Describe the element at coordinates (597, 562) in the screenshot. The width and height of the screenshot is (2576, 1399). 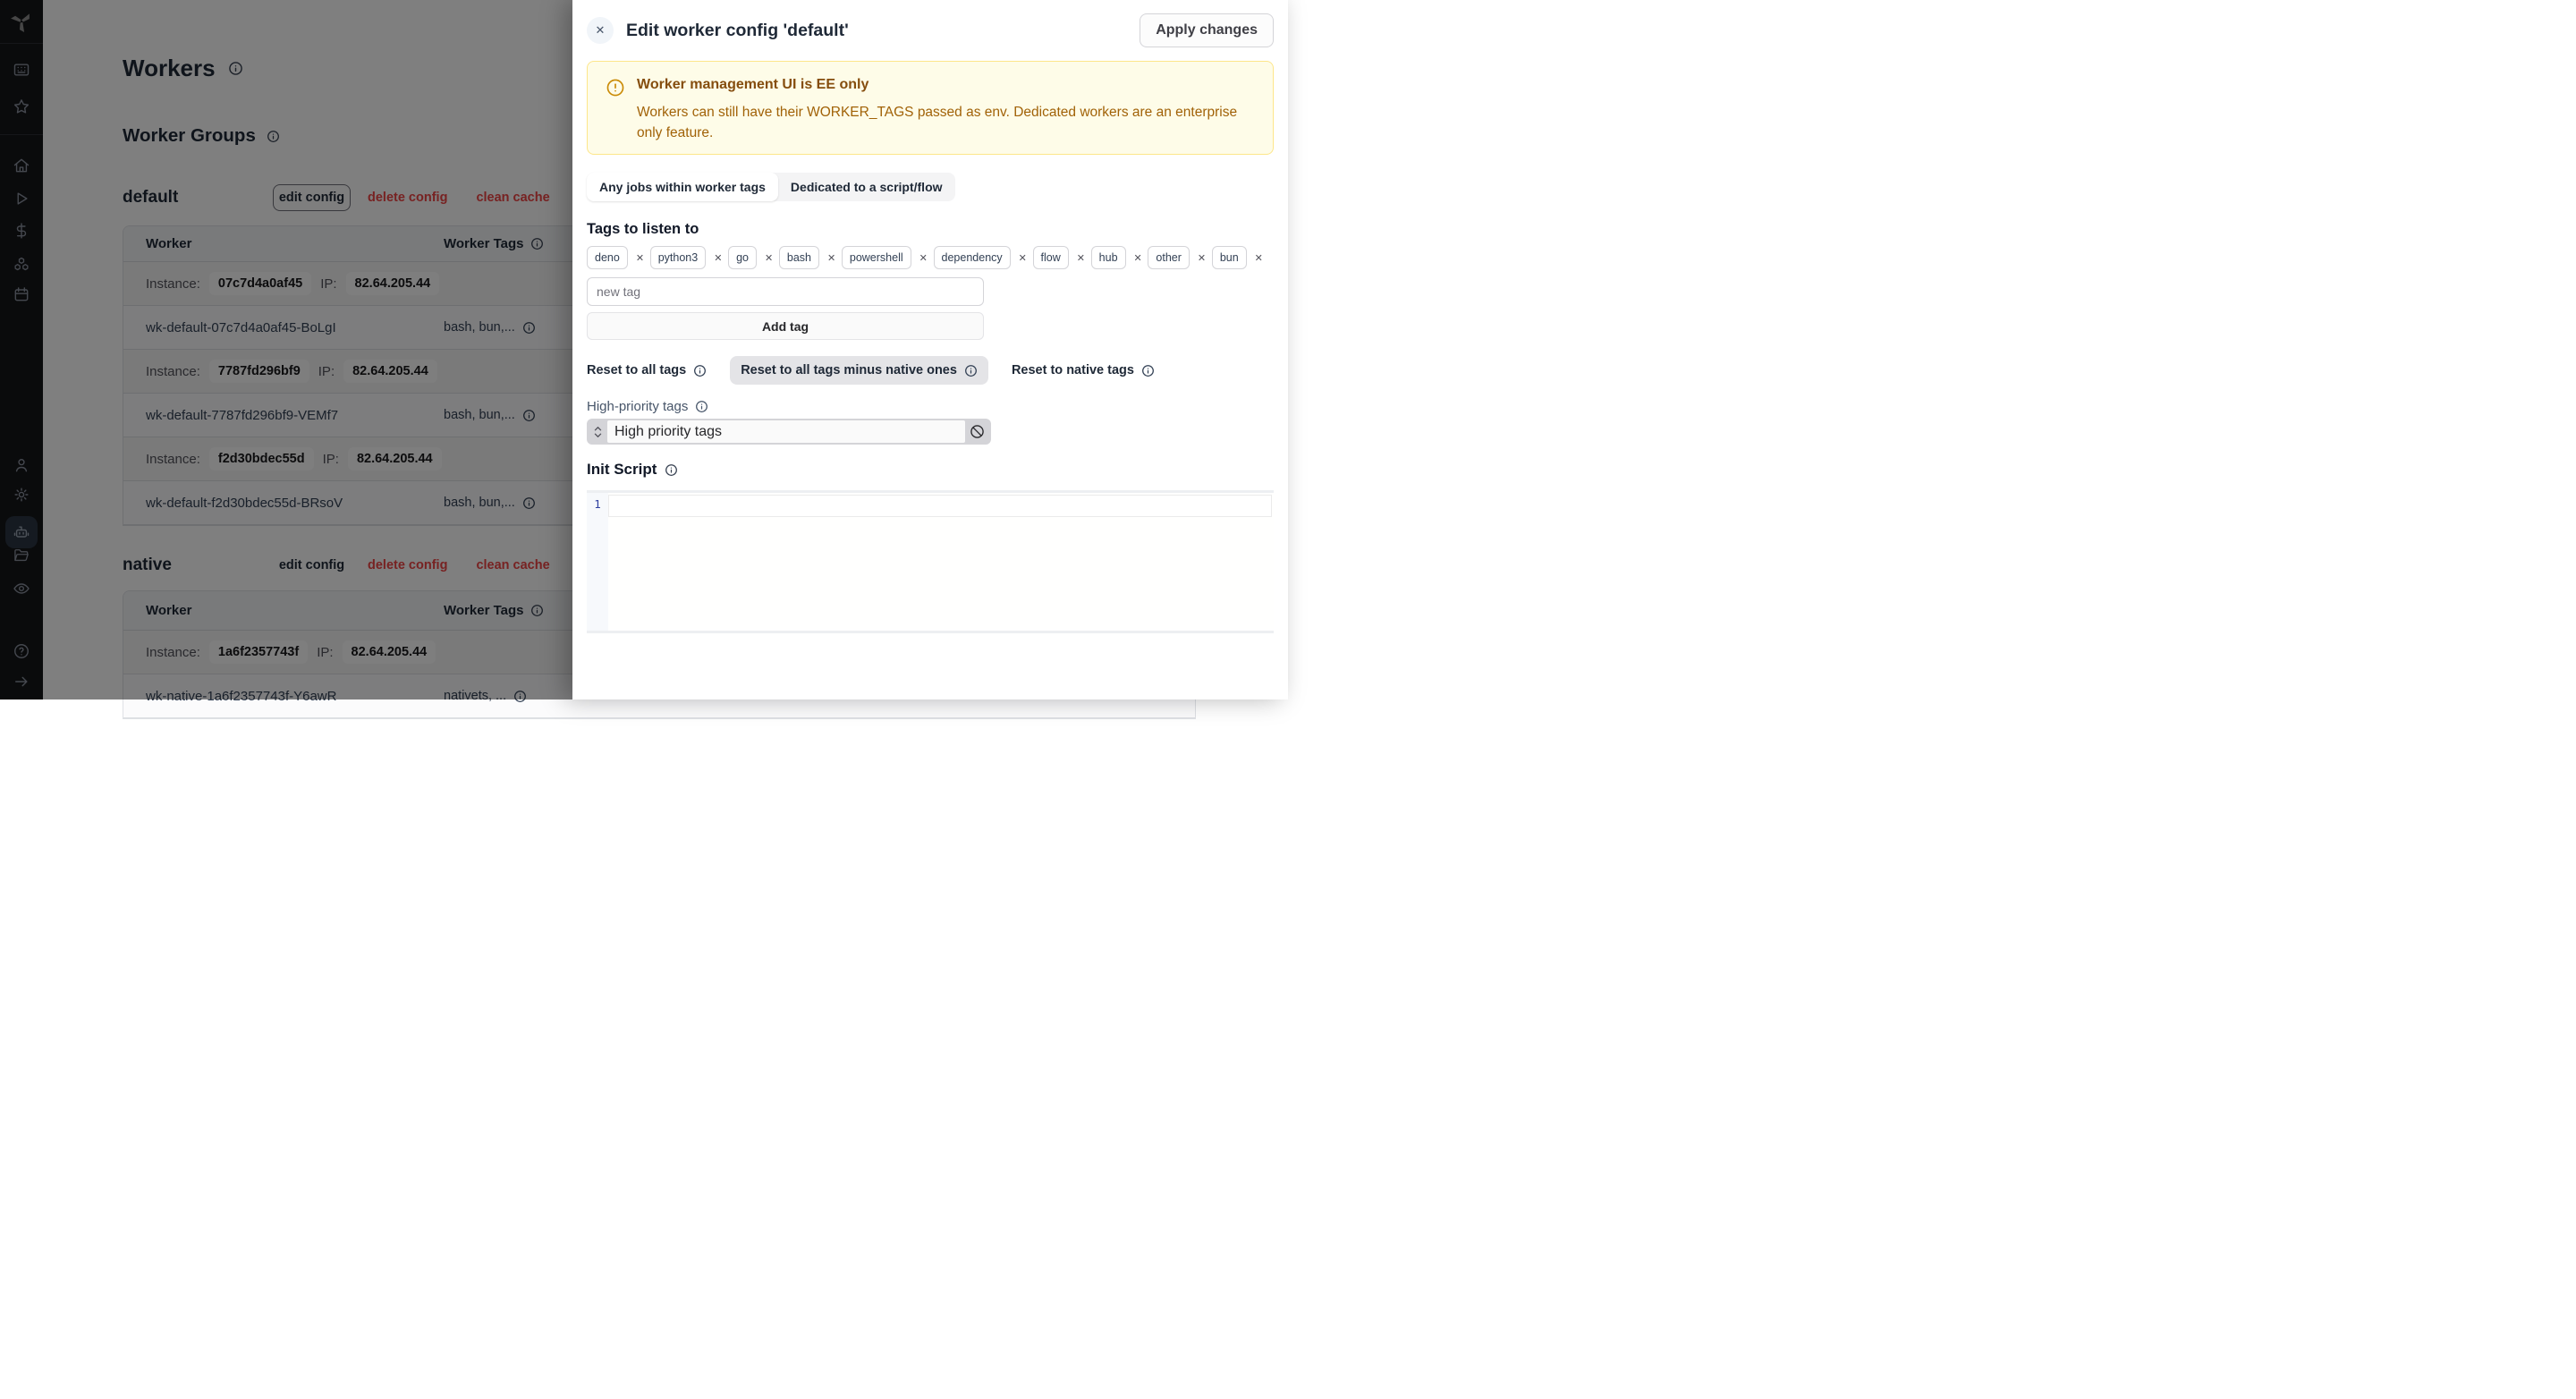
I see `editor-line-number: 1` at that location.